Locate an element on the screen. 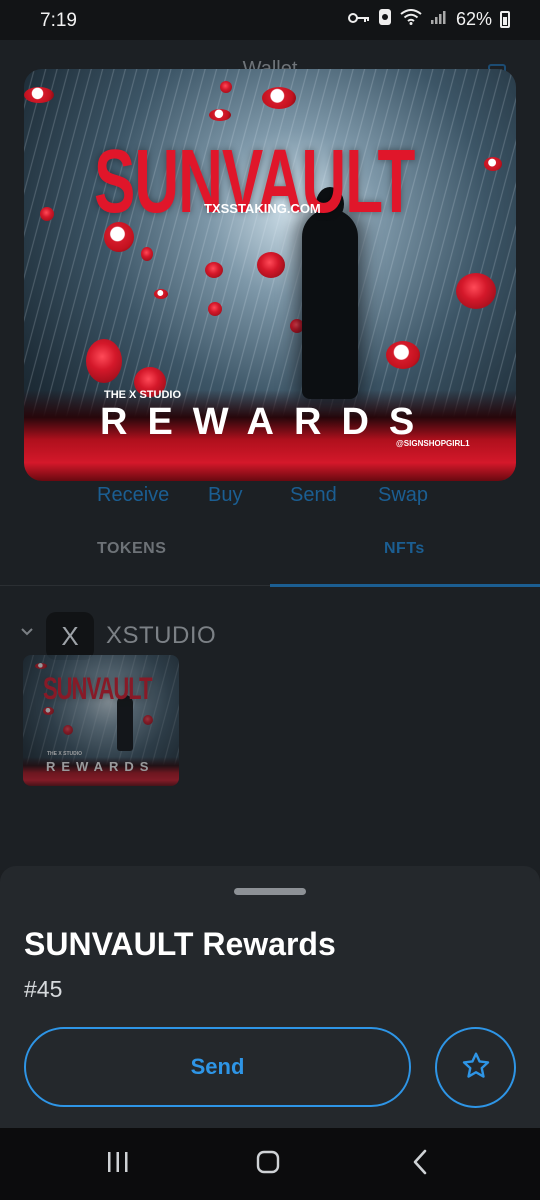 The image size is (540, 1200). art-credit: @SIGNSHOPGIRL1 is located at coordinates (433, 443).